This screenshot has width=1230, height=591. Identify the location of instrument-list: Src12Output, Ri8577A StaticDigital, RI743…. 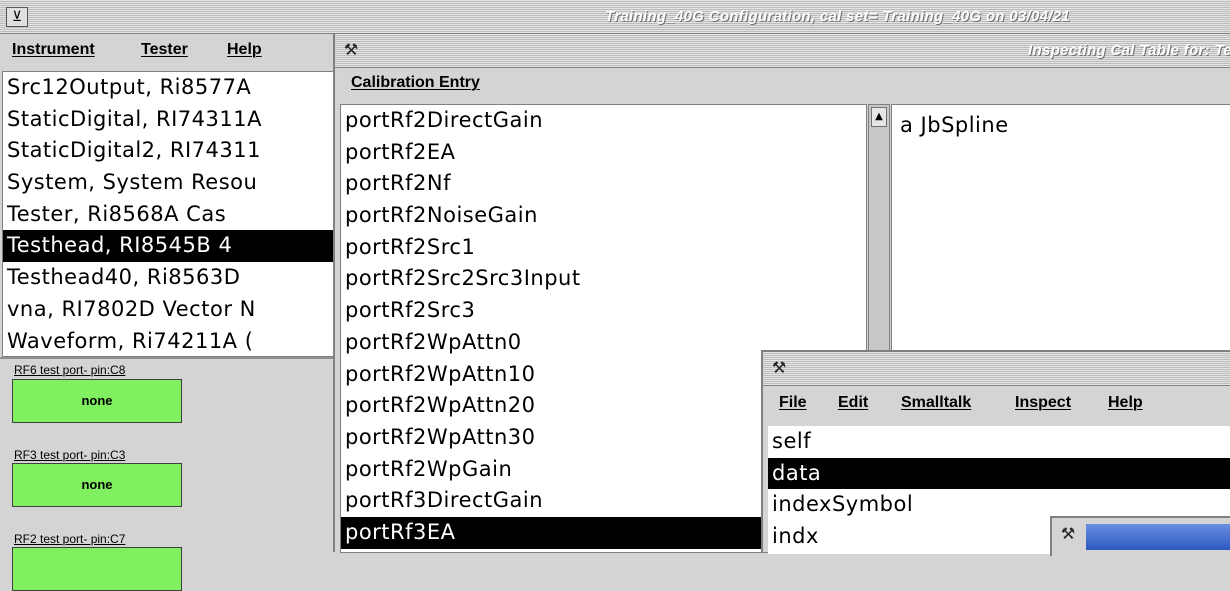
(172, 214).